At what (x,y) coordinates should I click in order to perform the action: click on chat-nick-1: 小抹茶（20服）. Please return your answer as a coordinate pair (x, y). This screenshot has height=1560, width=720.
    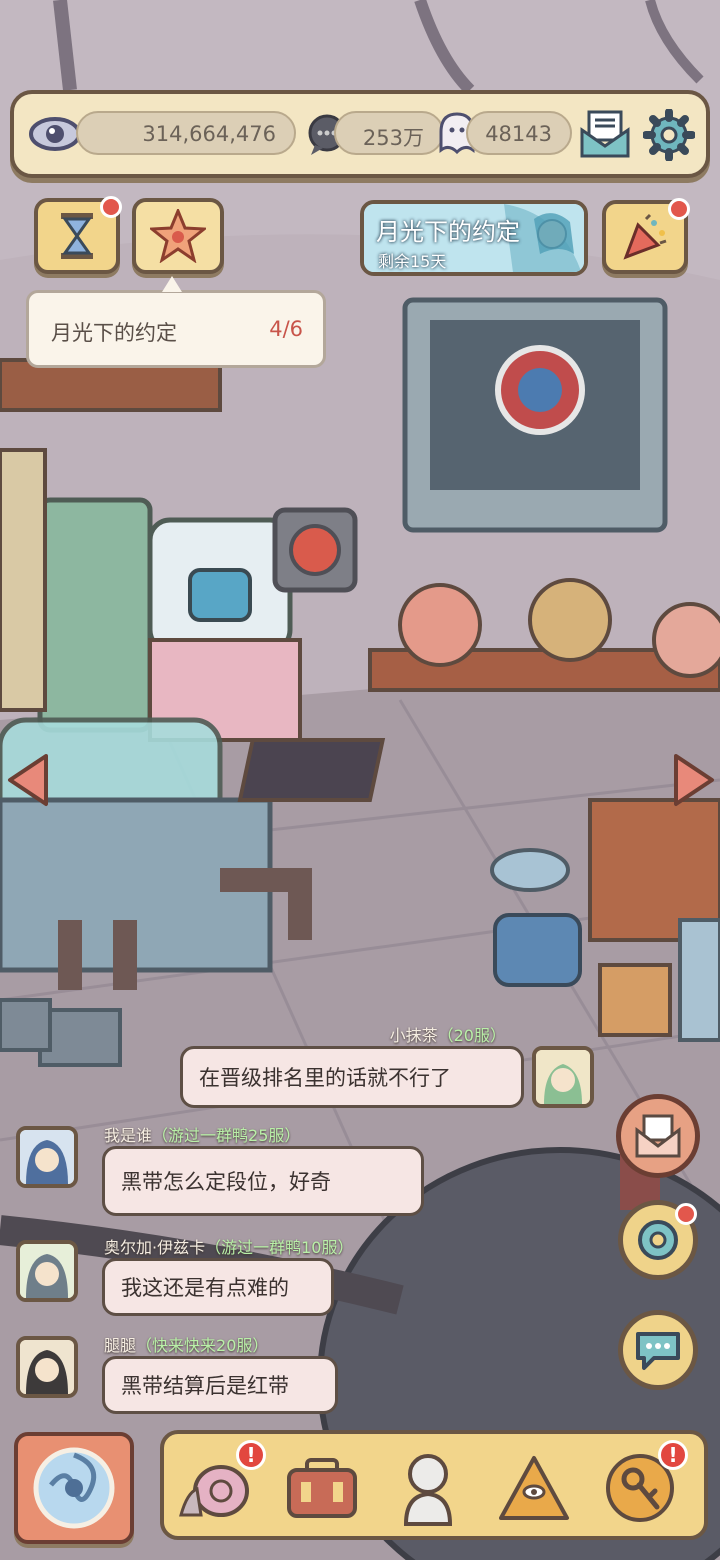
    Looking at the image, I should click on (448, 1034).